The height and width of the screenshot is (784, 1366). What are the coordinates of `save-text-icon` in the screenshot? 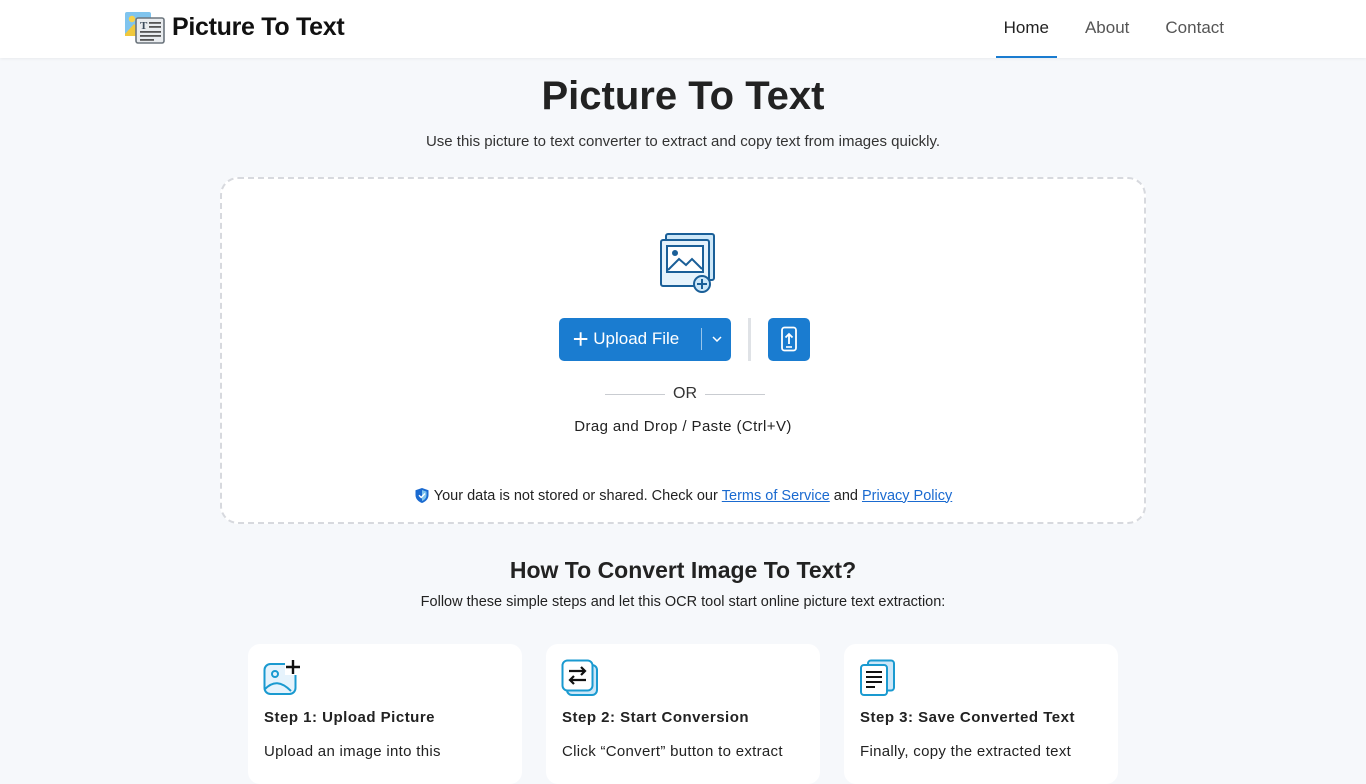 It's located at (877, 677).